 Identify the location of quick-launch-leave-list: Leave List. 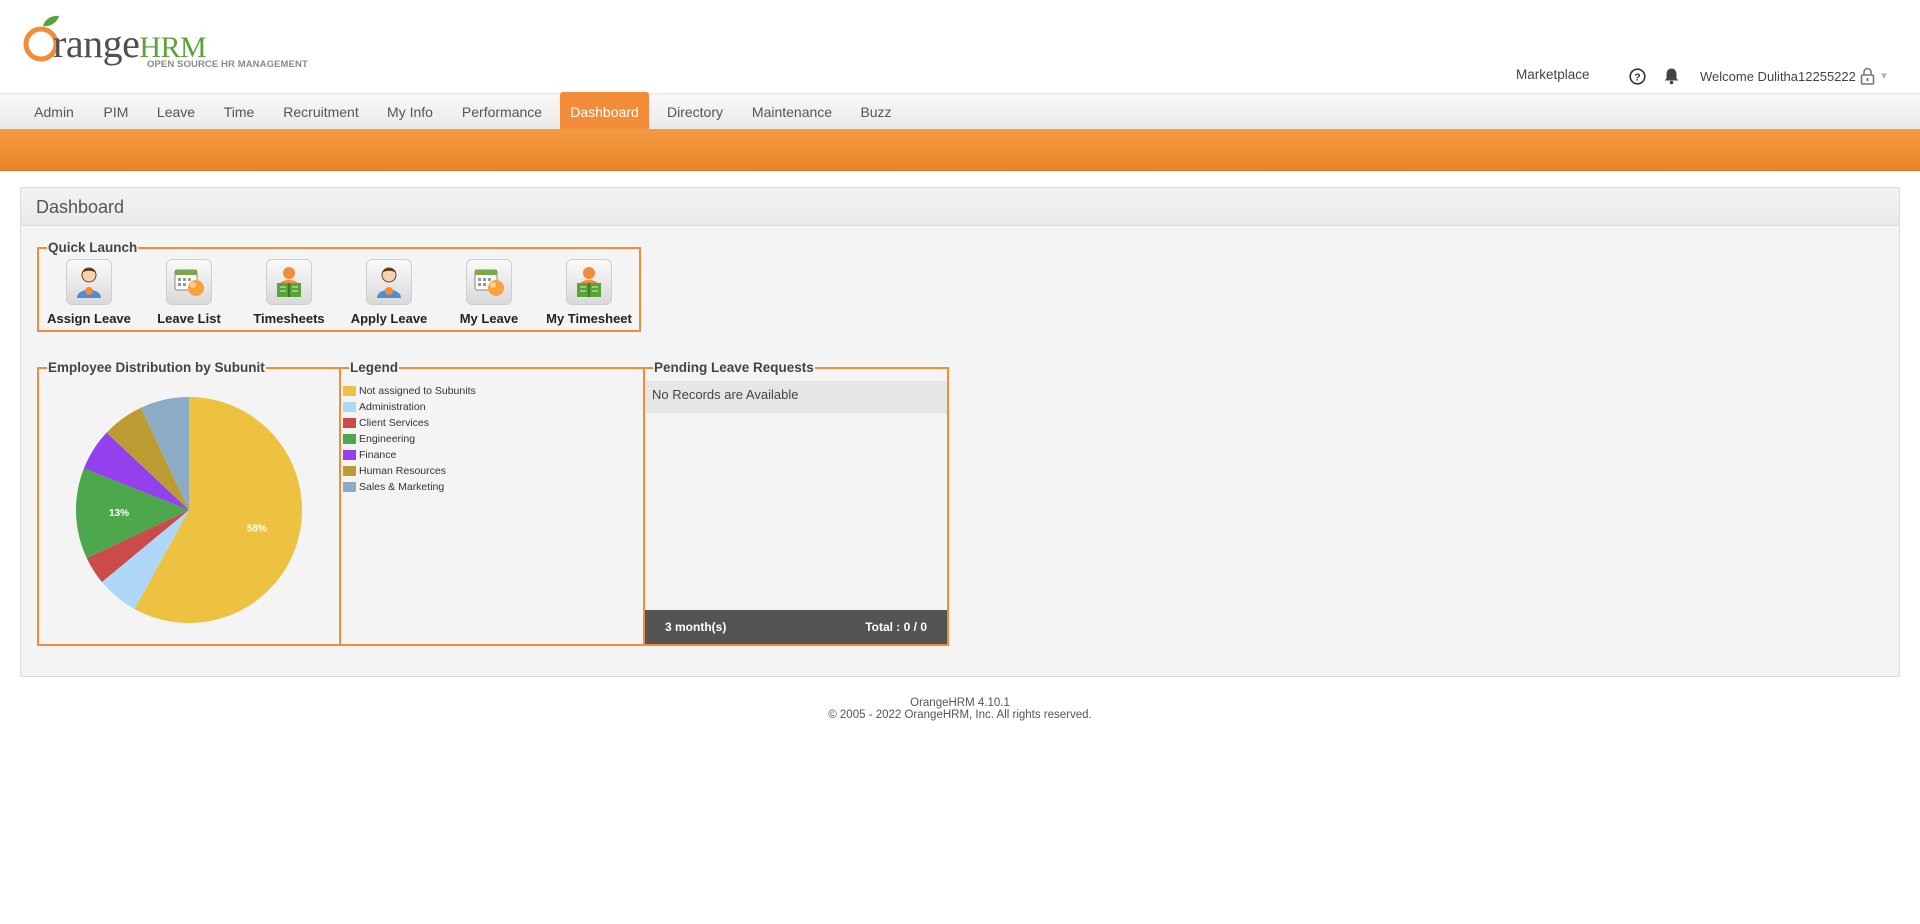
(189, 292).